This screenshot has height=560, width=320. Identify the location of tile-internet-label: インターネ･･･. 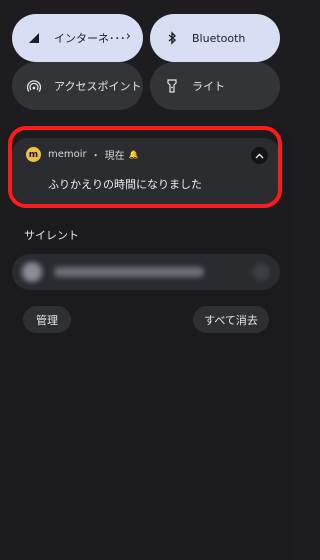
(90, 38).